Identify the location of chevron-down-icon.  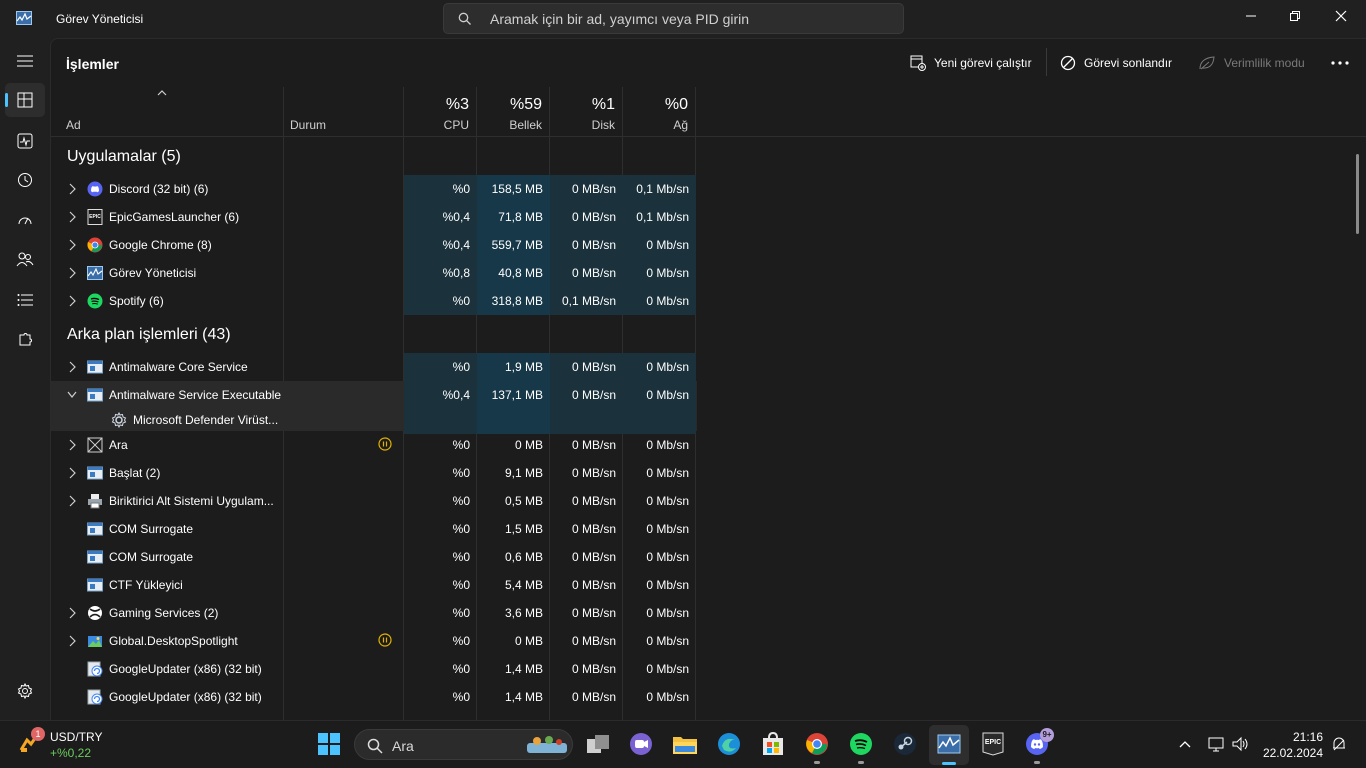
(72, 395).